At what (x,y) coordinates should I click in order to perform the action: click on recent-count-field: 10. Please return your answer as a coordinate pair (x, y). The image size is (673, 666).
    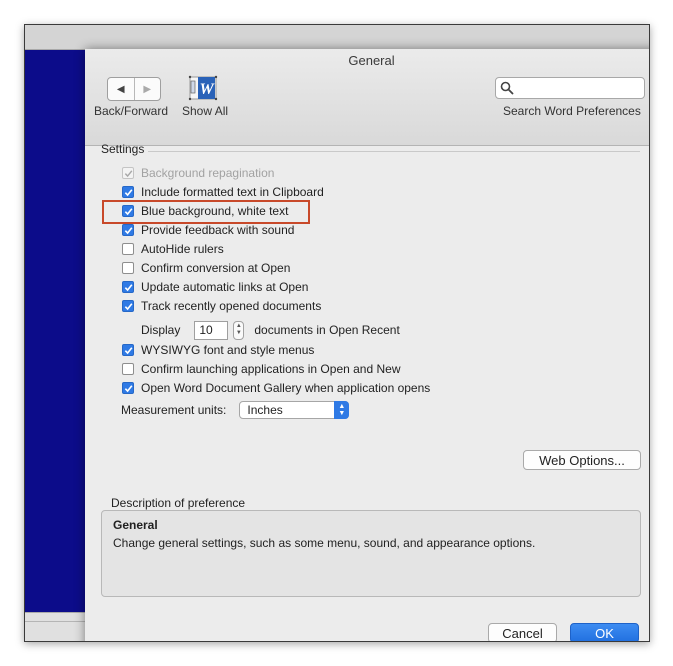
    Looking at the image, I should click on (211, 330).